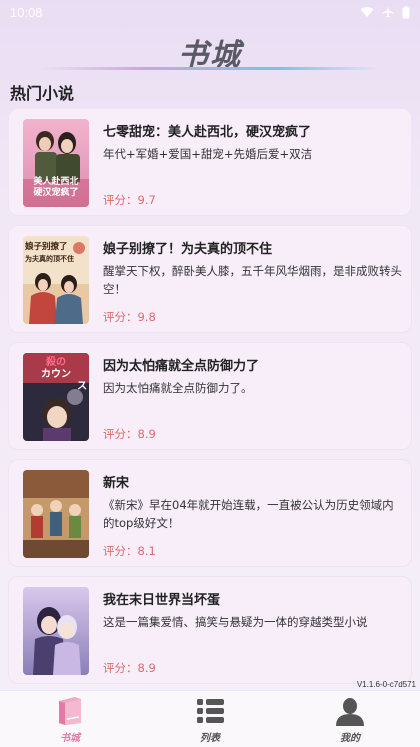 This screenshot has height=747, width=420. What do you see at coordinates (210, 630) in the screenshot?
I see `book-card: 我在末日世界当坏蛋 这是一篇集爱情、搞笑与悬疑为一体的穿越类型小说 评分：8.9` at bounding box center [210, 630].